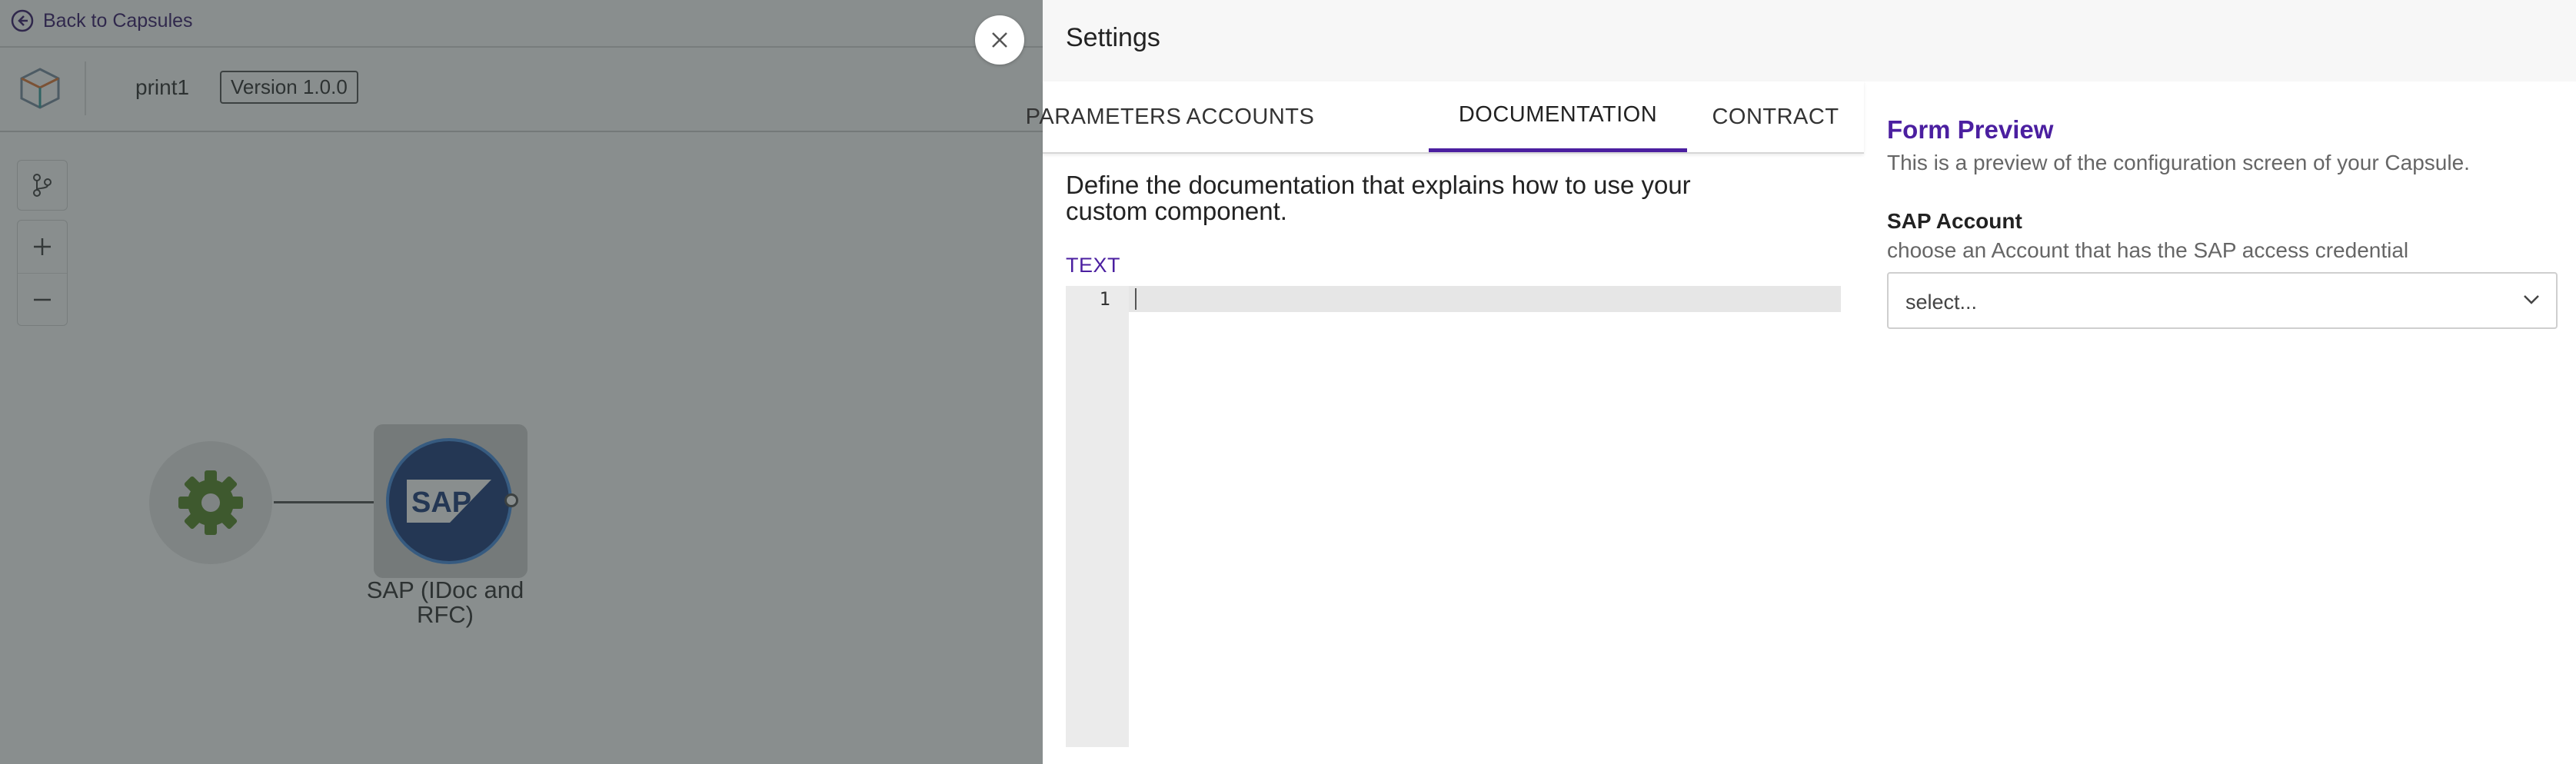 Image resolution: width=2576 pixels, height=764 pixels. Describe the element at coordinates (86, 88) in the screenshot. I see `header-divider` at that location.